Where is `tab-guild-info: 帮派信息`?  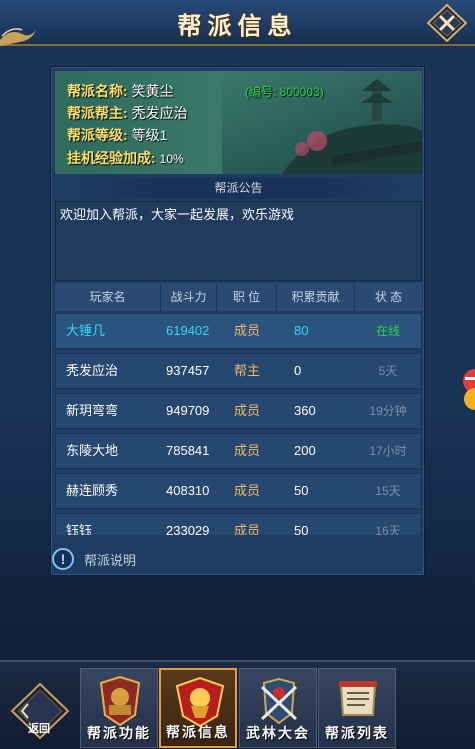 tab-guild-info: 帮派信息 is located at coordinates (198, 708).